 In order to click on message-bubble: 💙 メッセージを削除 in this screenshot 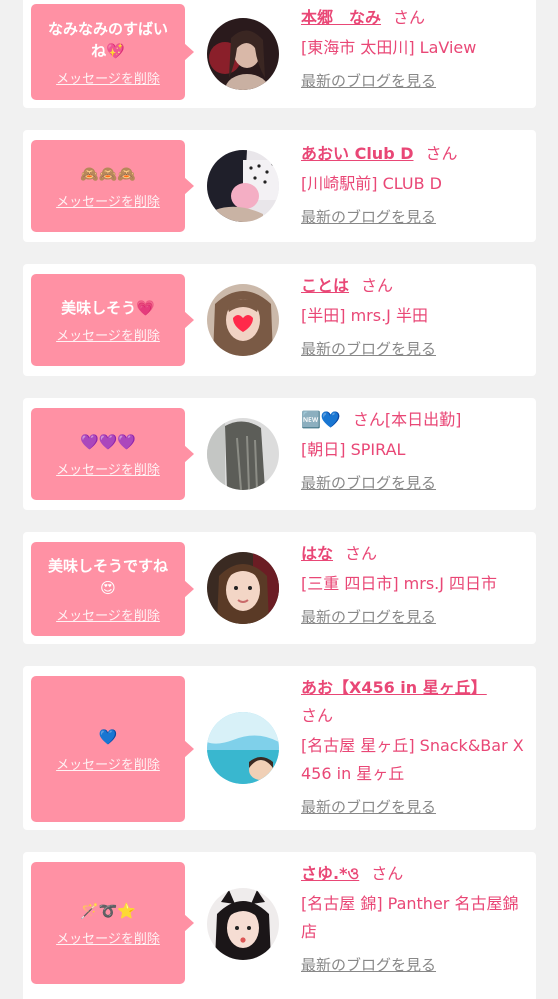, I will do `click(112, 749)`.